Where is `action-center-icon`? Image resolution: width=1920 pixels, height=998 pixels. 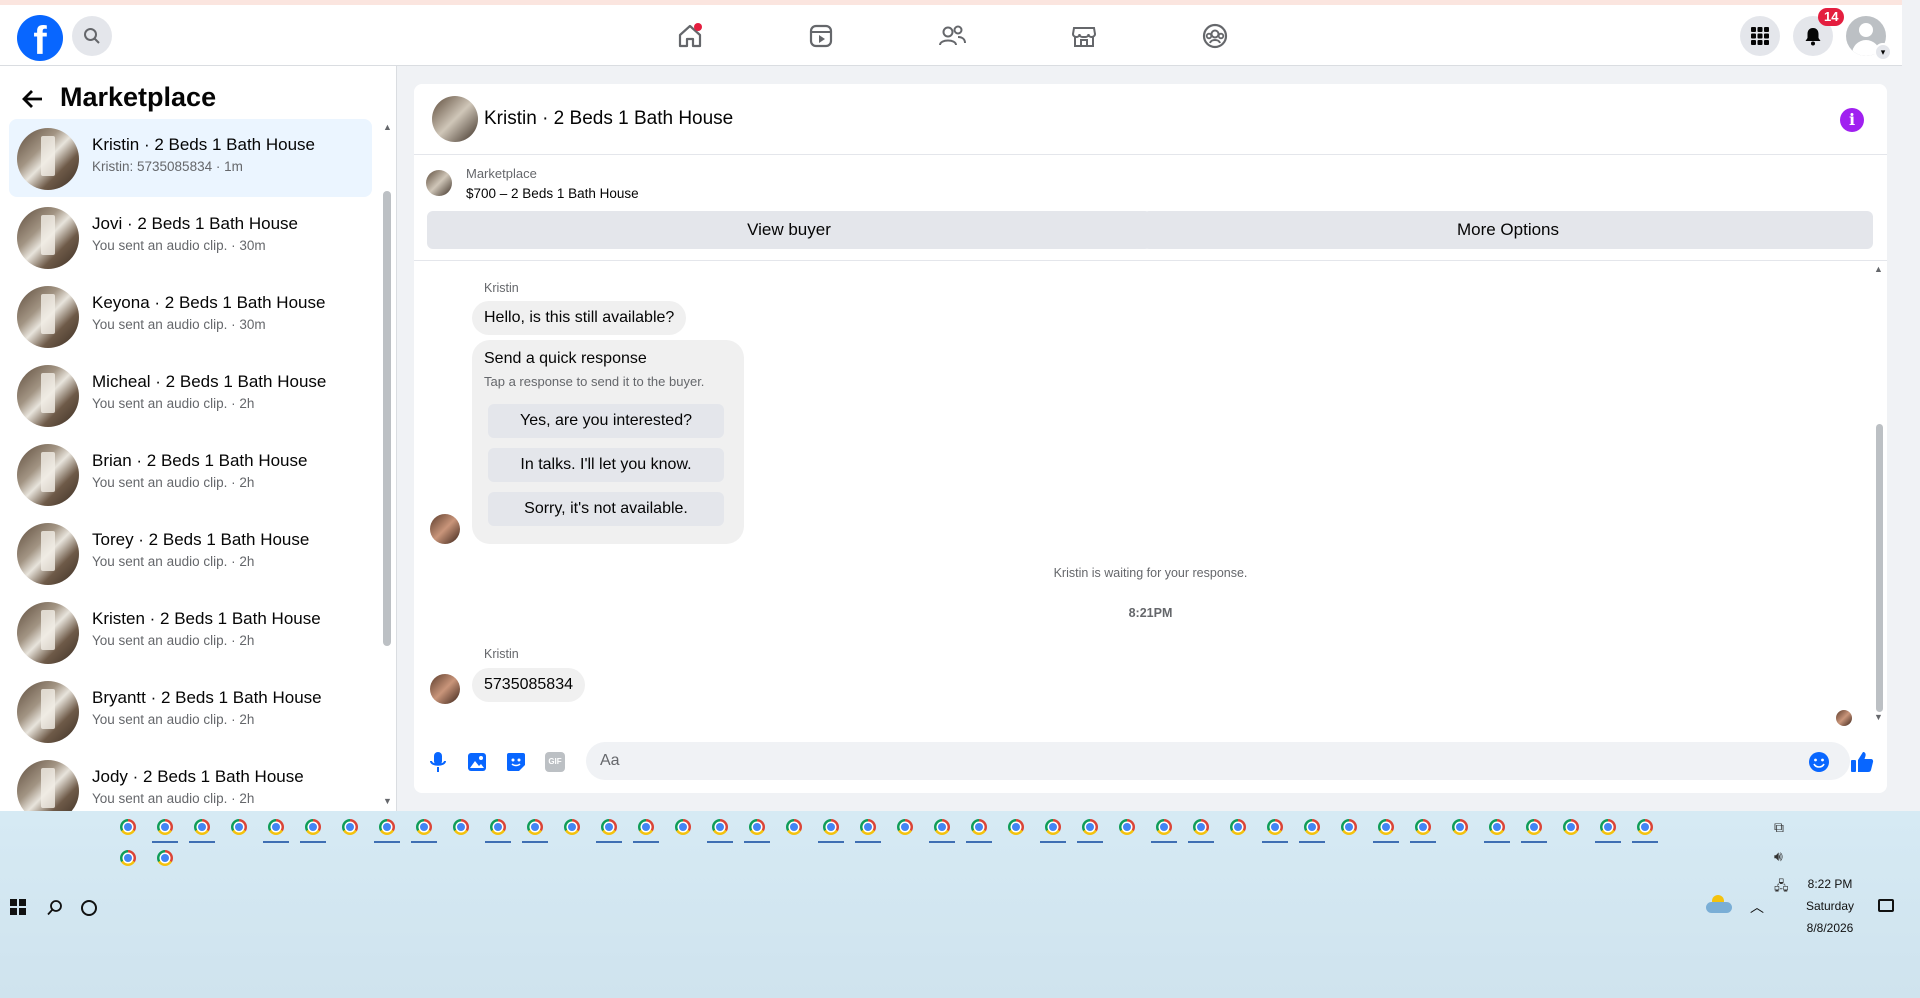 action-center-icon is located at coordinates (1886, 905).